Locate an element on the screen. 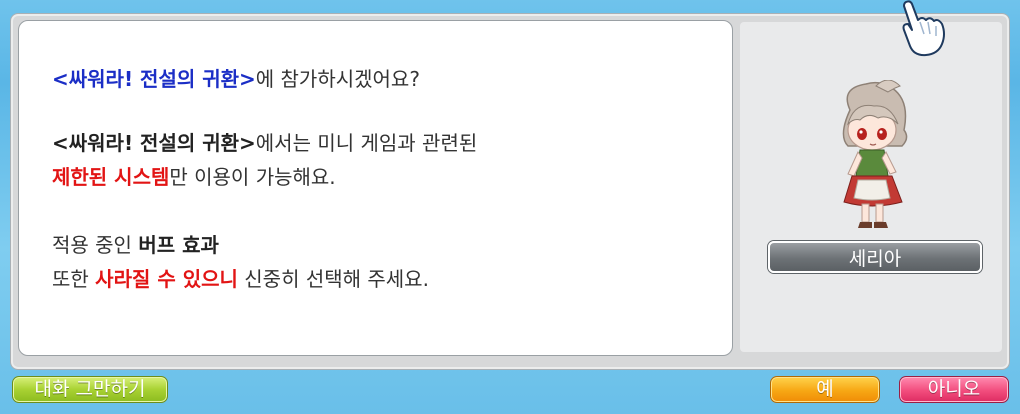  dialog-question: <싸워라! 전설의 귀환>에 참가하시겠어요? is located at coordinates (236, 79).